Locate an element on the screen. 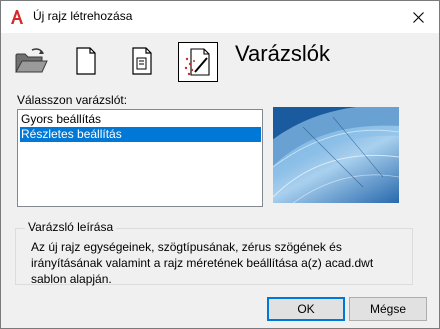 The width and height of the screenshot is (440, 329). template-page-icon is located at coordinates (142, 61).